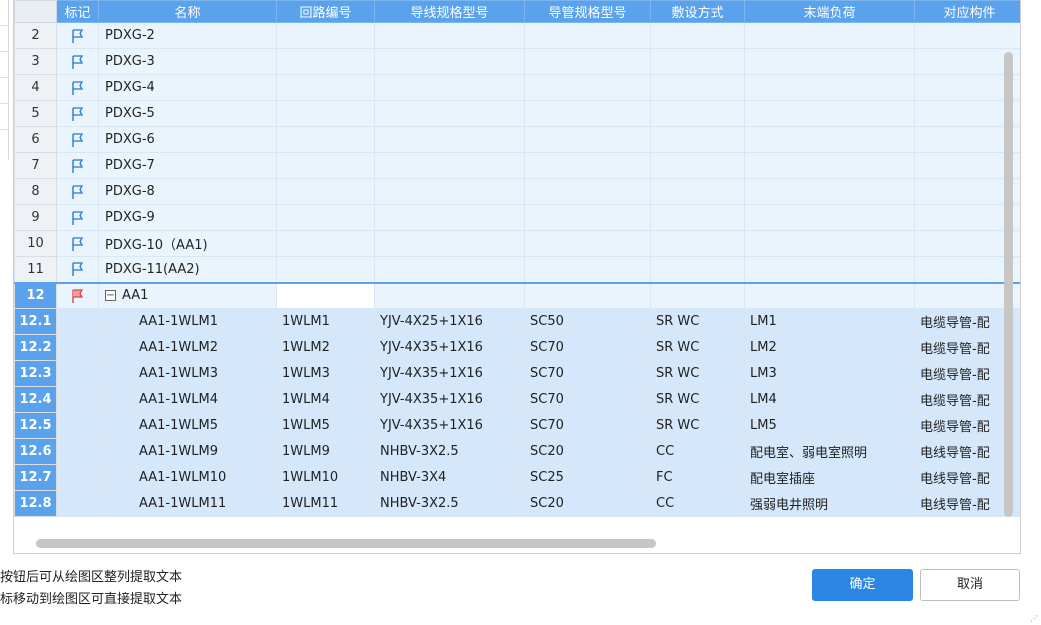 This screenshot has height=625, width=1041. What do you see at coordinates (970, 585) in the screenshot?
I see `cancel-button: 取消` at bounding box center [970, 585].